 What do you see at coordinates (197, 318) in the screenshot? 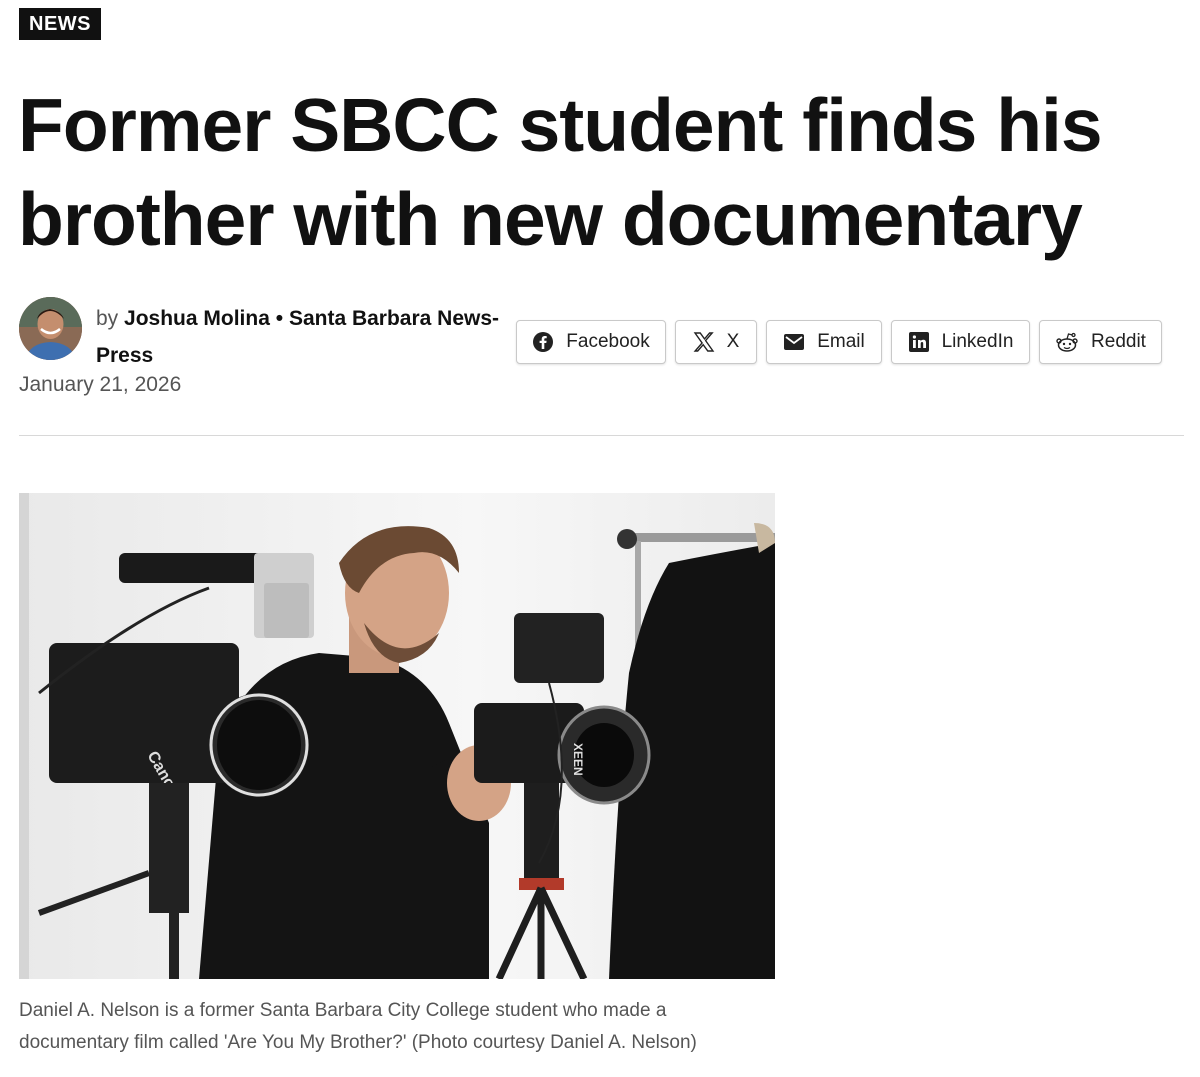
I see `author-link: Joshua Molina` at bounding box center [197, 318].